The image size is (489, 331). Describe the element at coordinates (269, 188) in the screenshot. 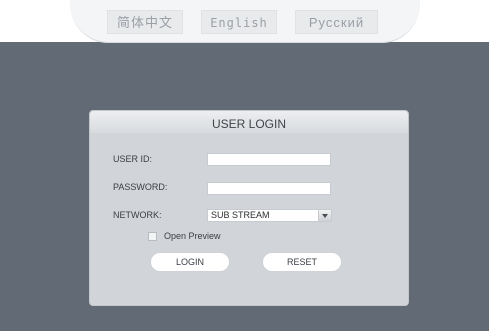

I see `password-input` at that location.